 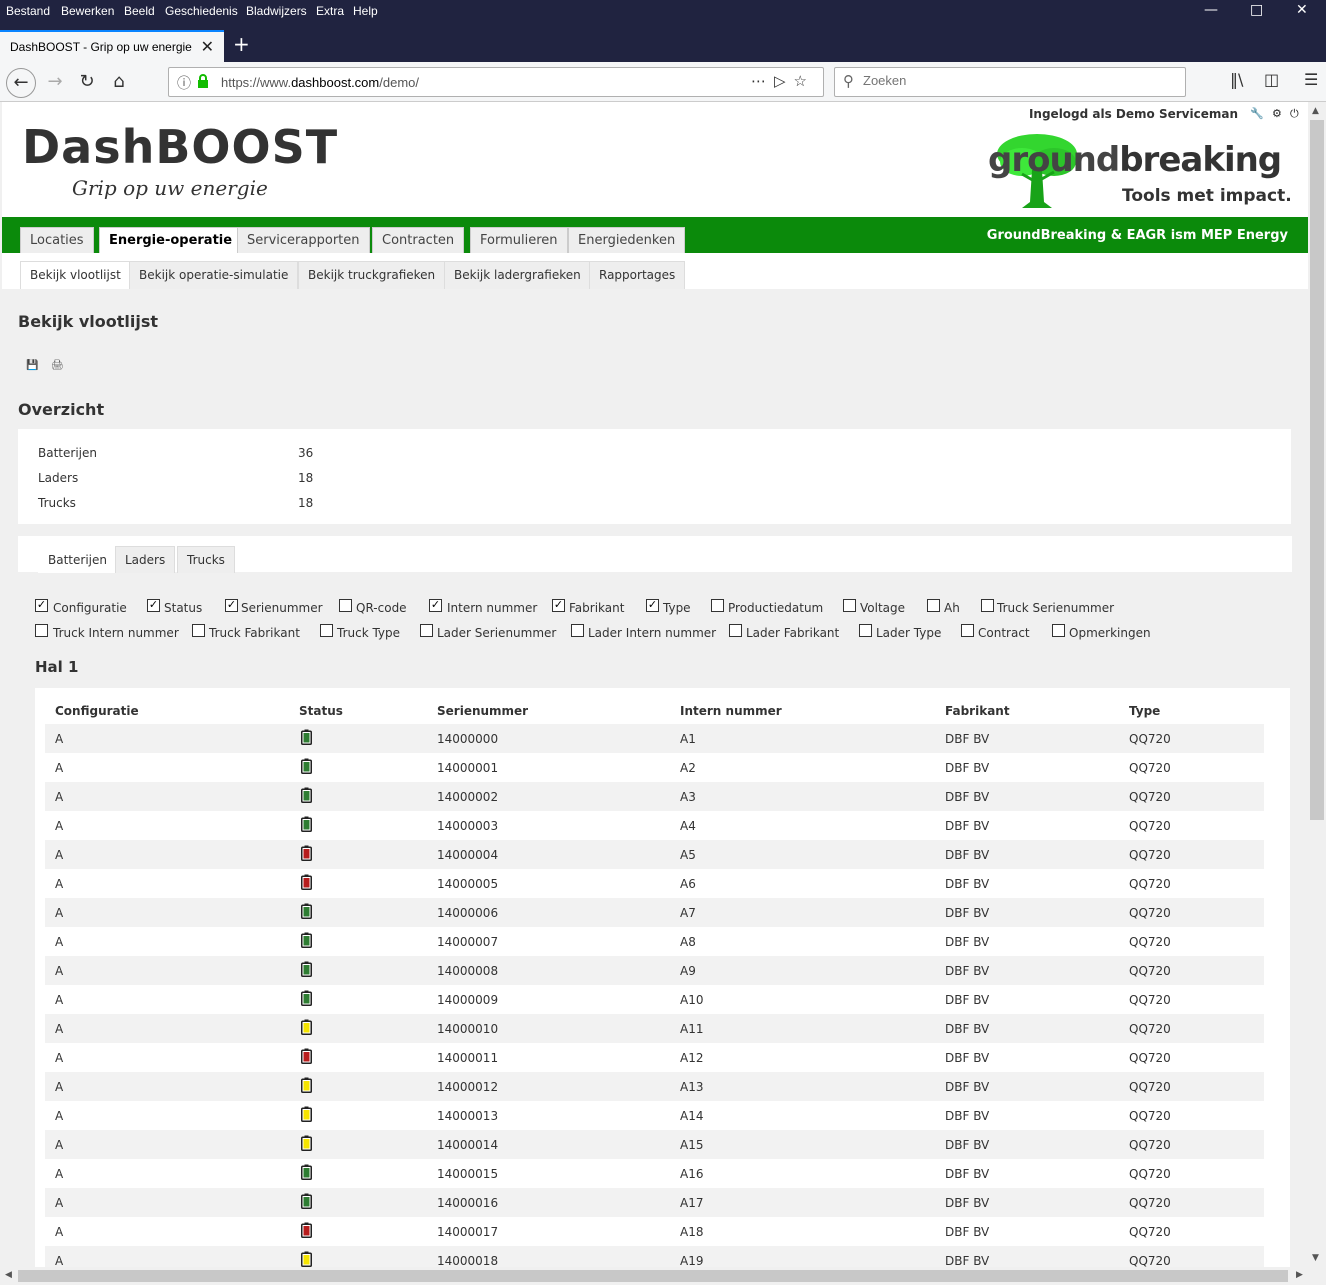 What do you see at coordinates (654, 738) in the screenshot?
I see `table-row: A 14000000 A1 DBF BV QQ720` at bounding box center [654, 738].